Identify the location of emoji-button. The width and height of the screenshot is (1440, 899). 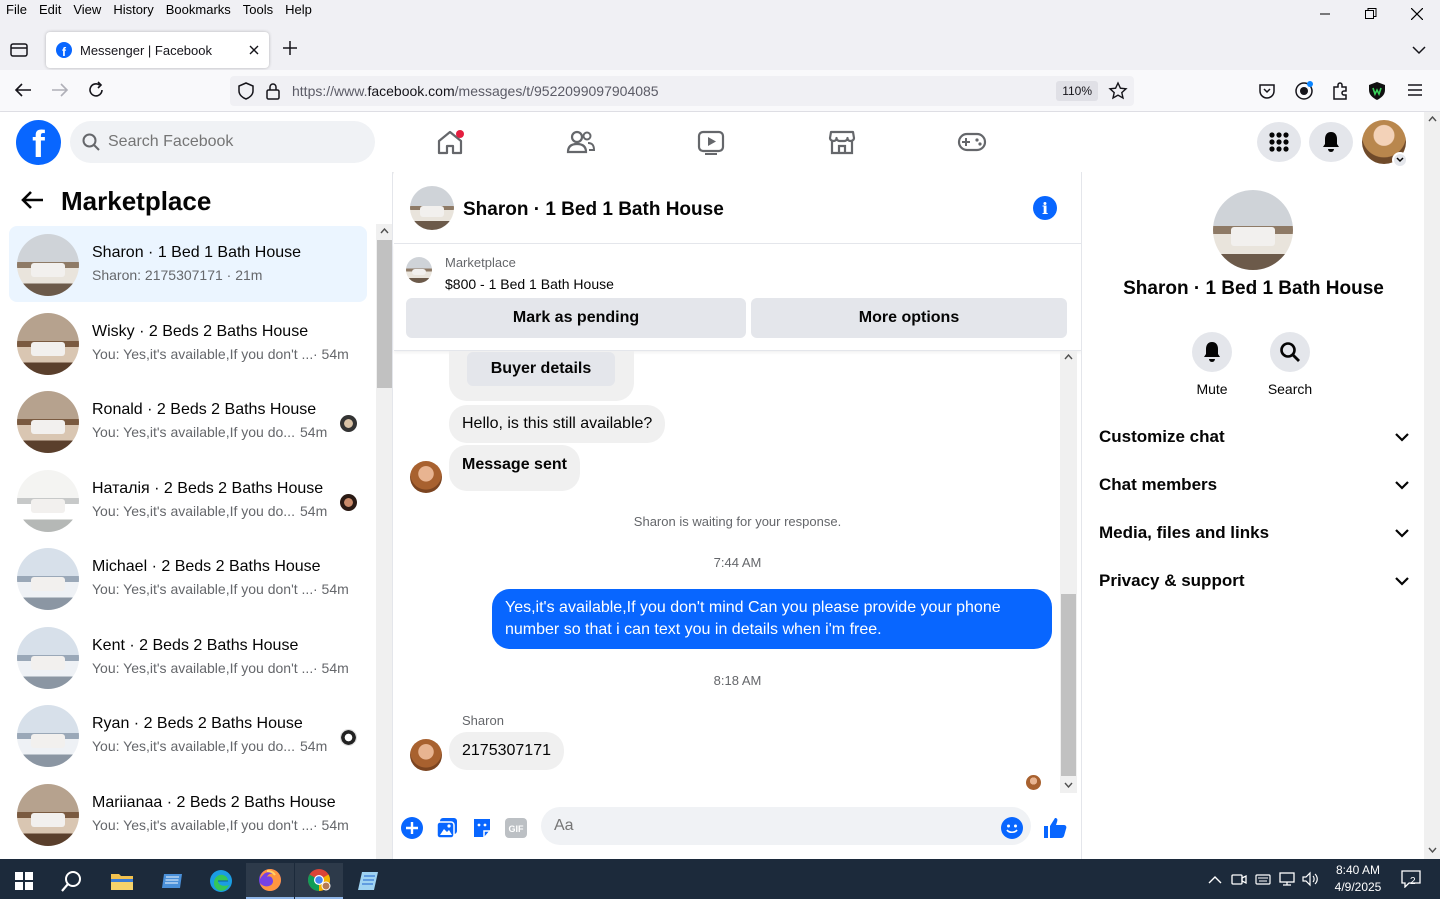
(1012, 828).